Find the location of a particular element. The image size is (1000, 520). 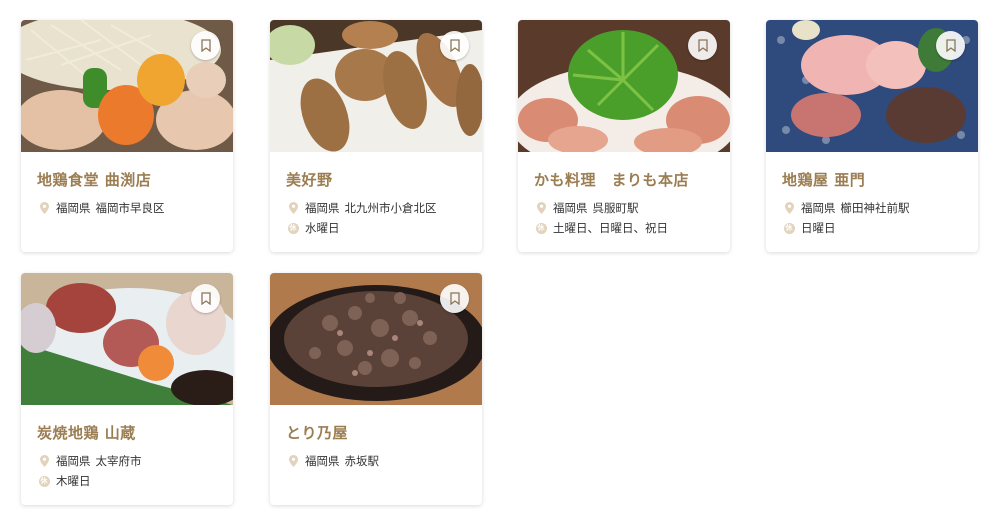

restaurant-card: 地鶏屋 亜門 福岡県 櫛田神社前駅 休 日曜日 is located at coordinates (872, 136).